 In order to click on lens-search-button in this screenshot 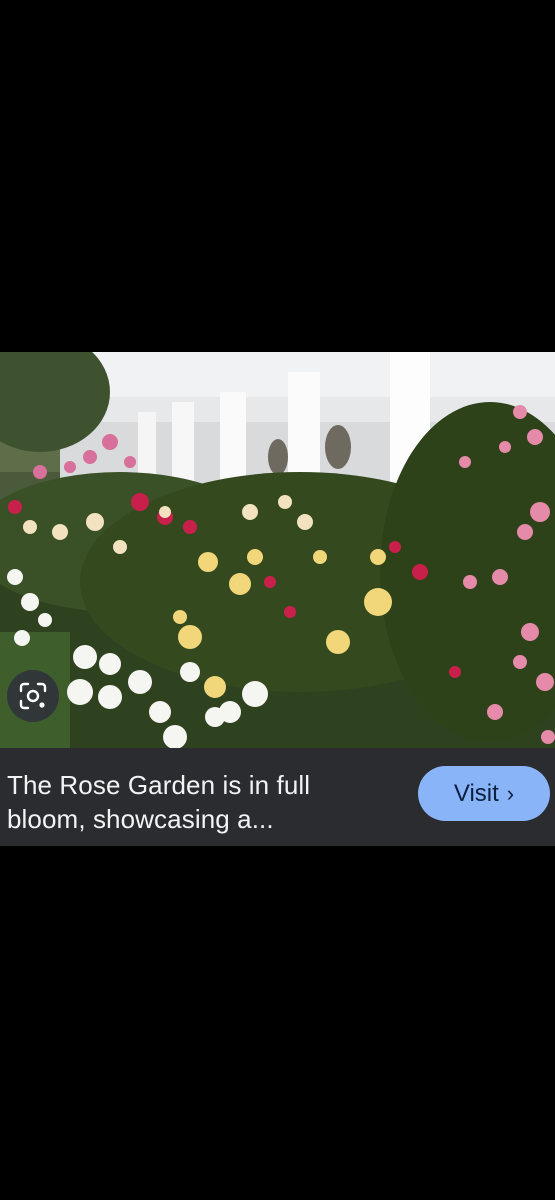, I will do `click(33, 696)`.